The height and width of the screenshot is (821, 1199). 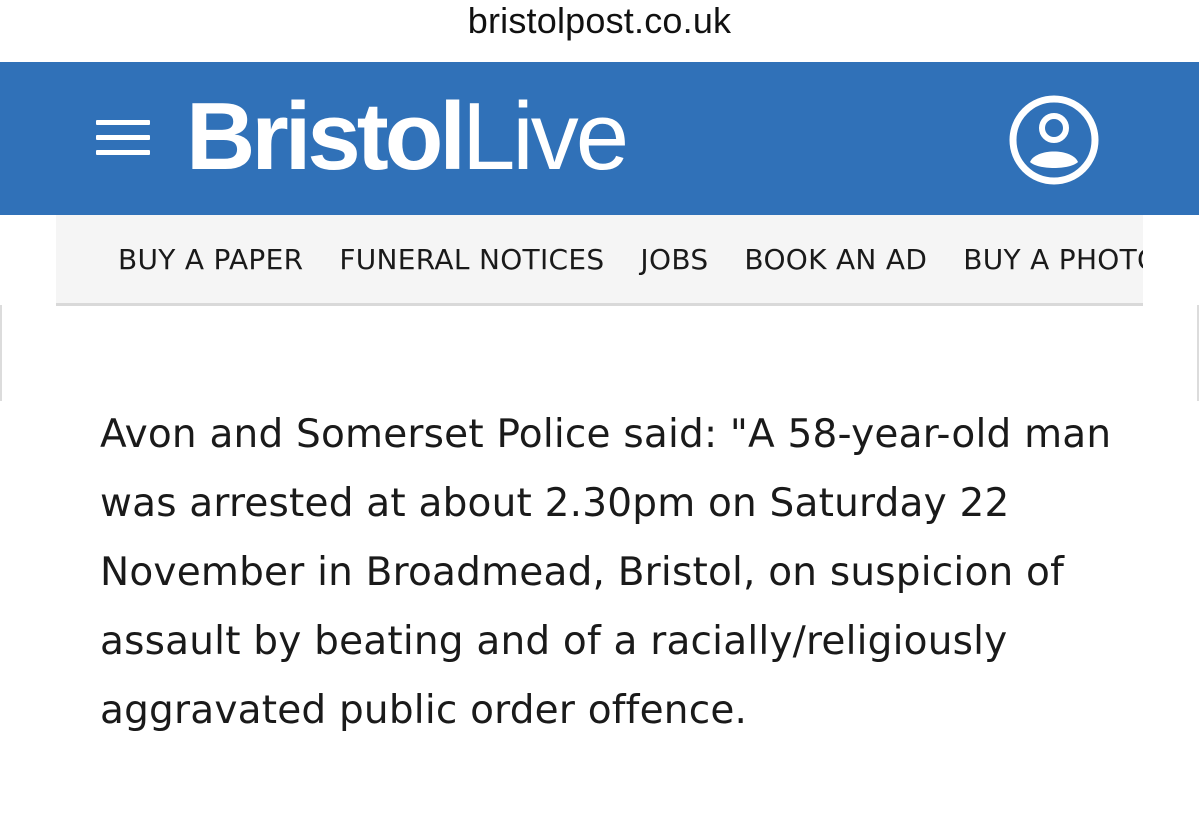 I want to click on nav-item-buy-a-paper: BUY A PAPER, so click(x=210, y=259).